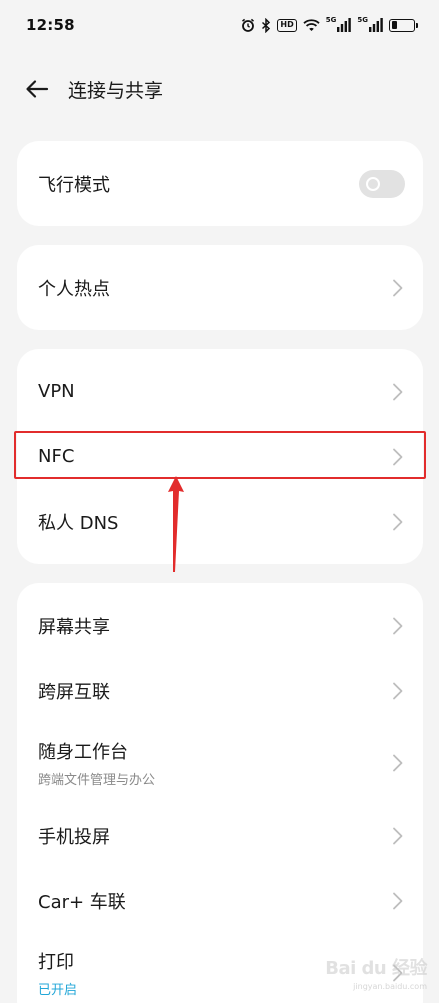 This screenshot has height=1003, width=439. I want to click on status-time: 12:58, so click(50, 25).